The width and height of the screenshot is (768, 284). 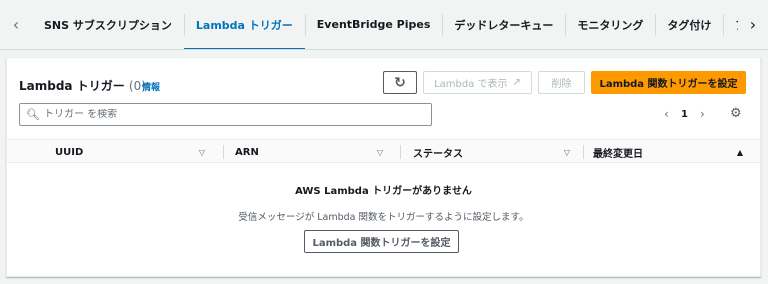 What do you see at coordinates (496, 152) in the screenshot?
I see `column-header-status: ステータス ▽` at bounding box center [496, 152].